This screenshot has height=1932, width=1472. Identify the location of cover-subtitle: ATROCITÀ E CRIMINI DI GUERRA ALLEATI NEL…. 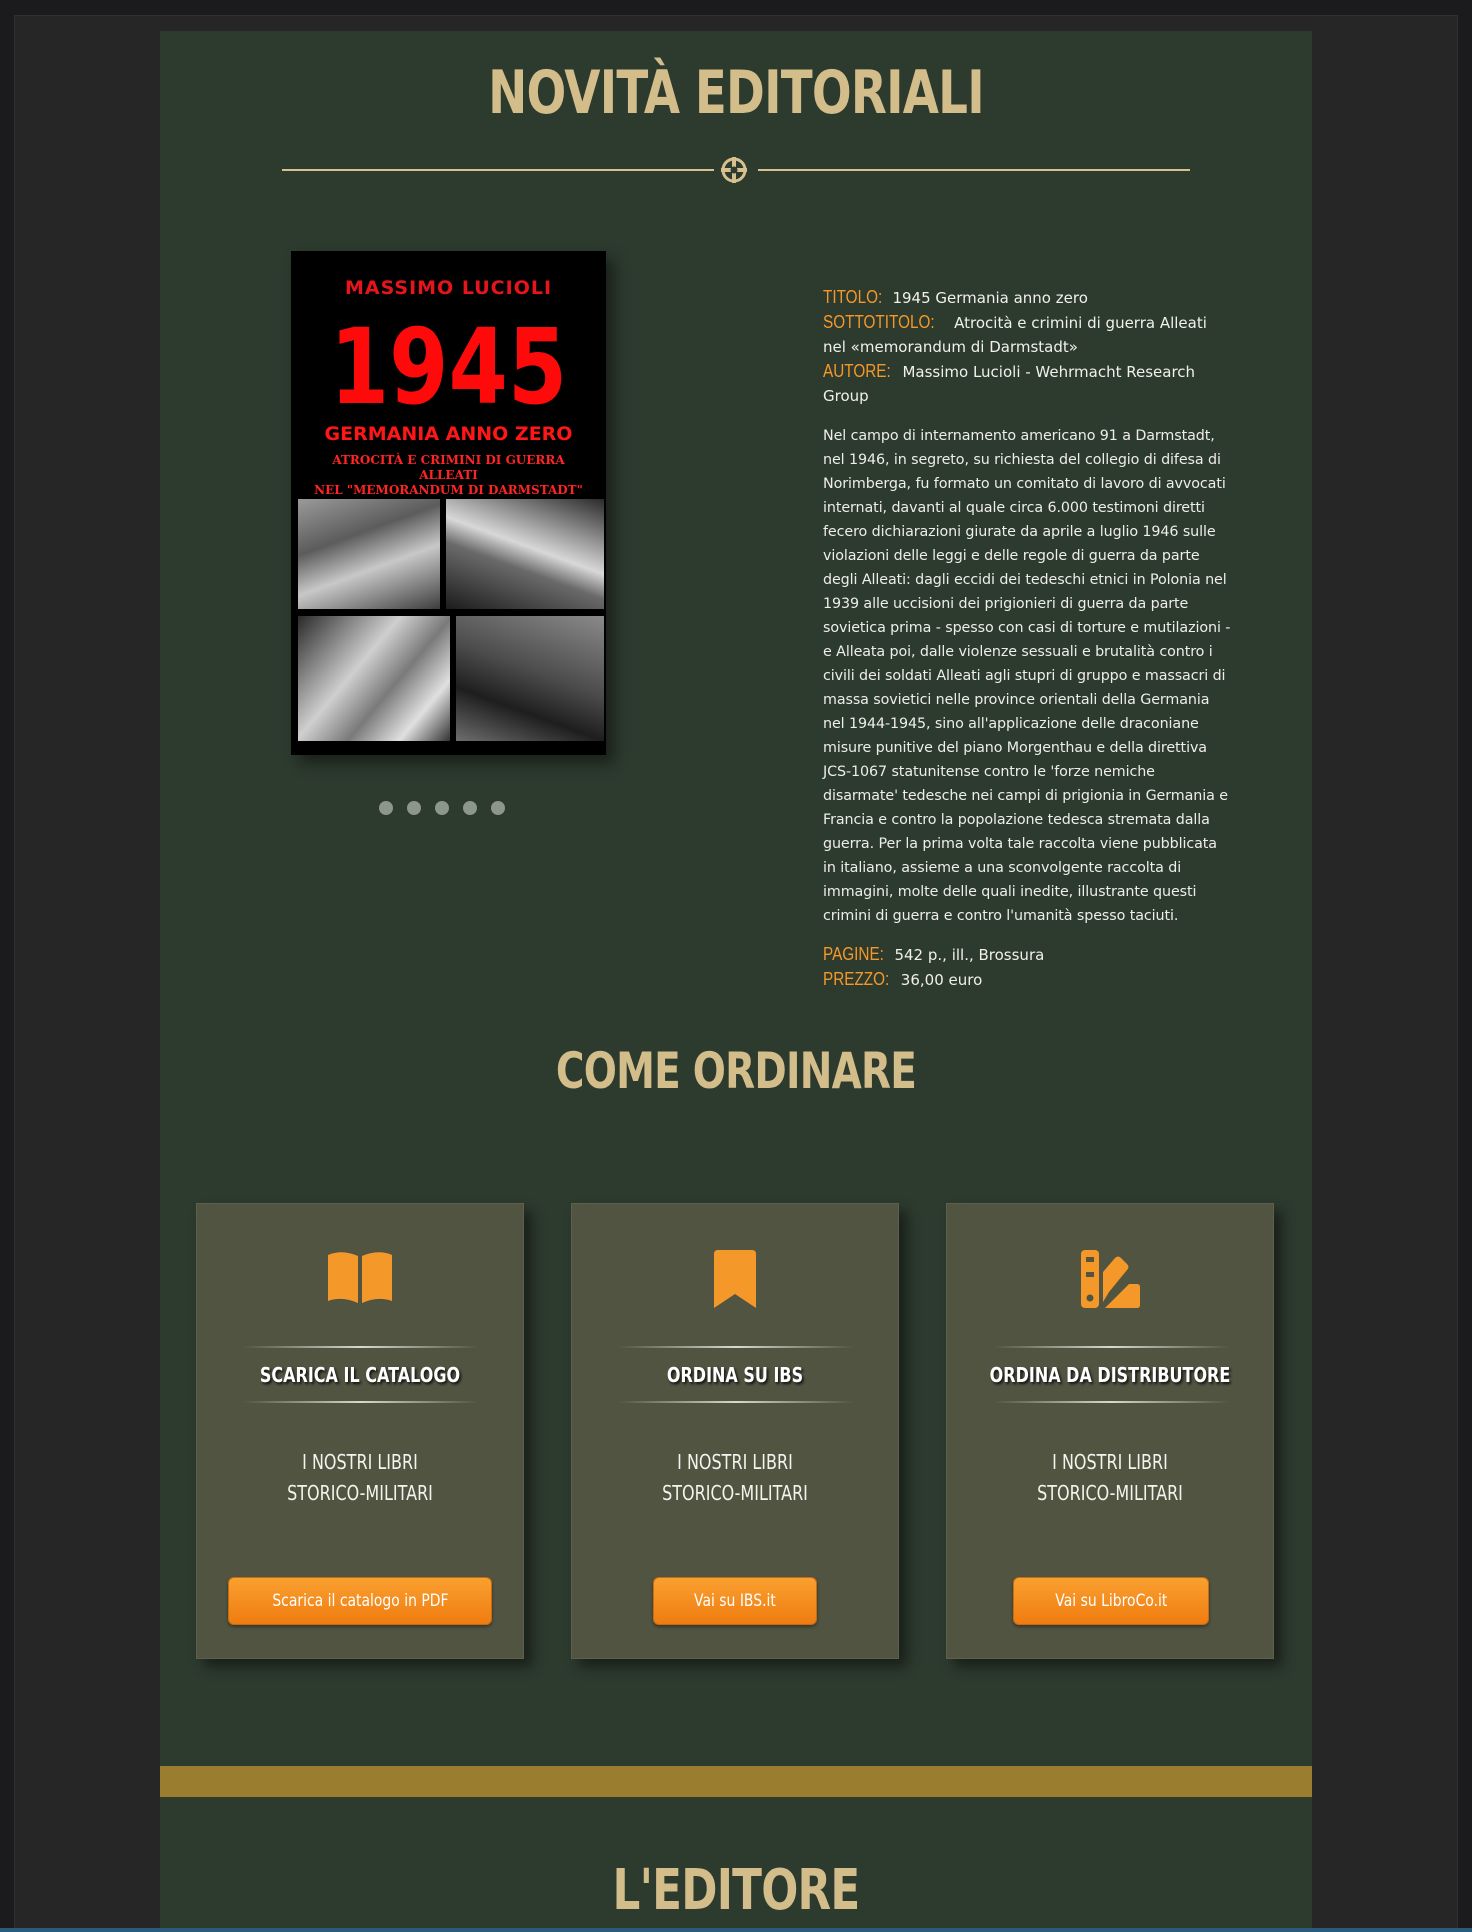
(448, 475).